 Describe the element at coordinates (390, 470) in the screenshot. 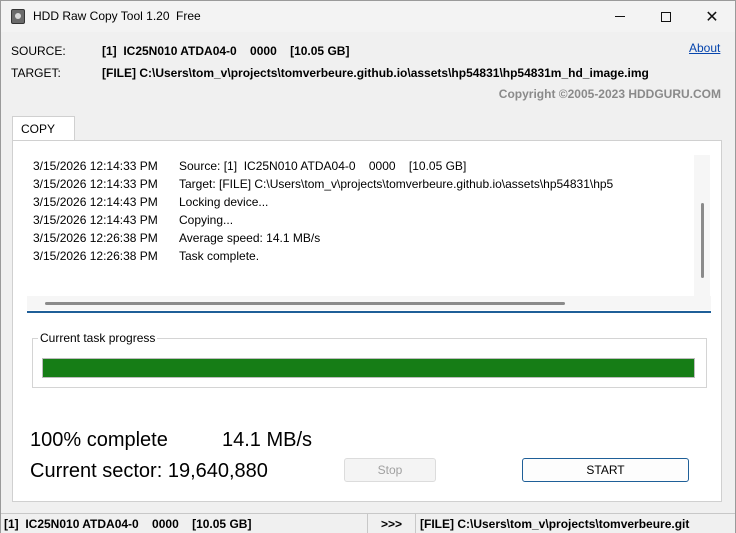

I see `stop-button: Stop` at that location.